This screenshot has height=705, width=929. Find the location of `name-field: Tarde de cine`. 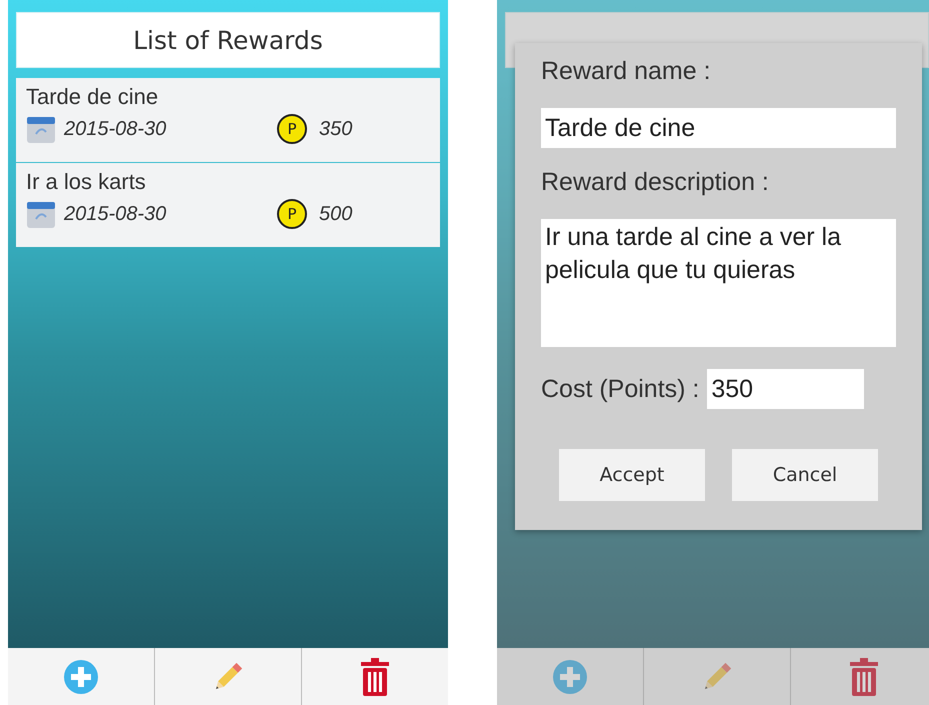

name-field: Tarde de cine is located at coordinates (718, 128).